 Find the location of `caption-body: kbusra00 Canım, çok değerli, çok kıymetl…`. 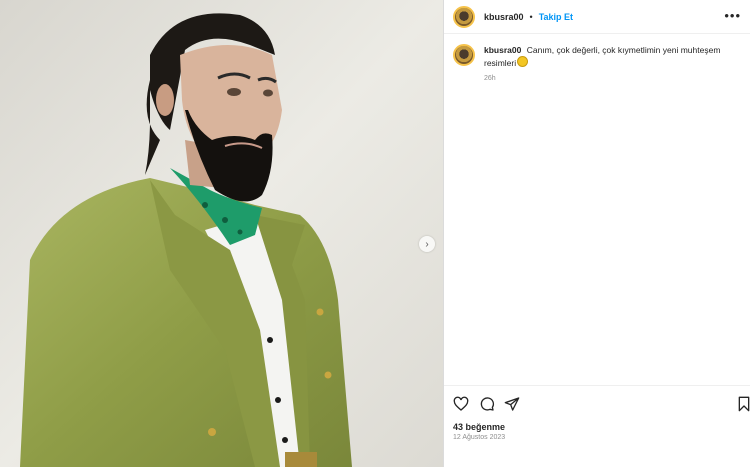

caption-body: kbusra00 Canım, çok değerli, çok kıymetl… is located at coordinates (604, 64).